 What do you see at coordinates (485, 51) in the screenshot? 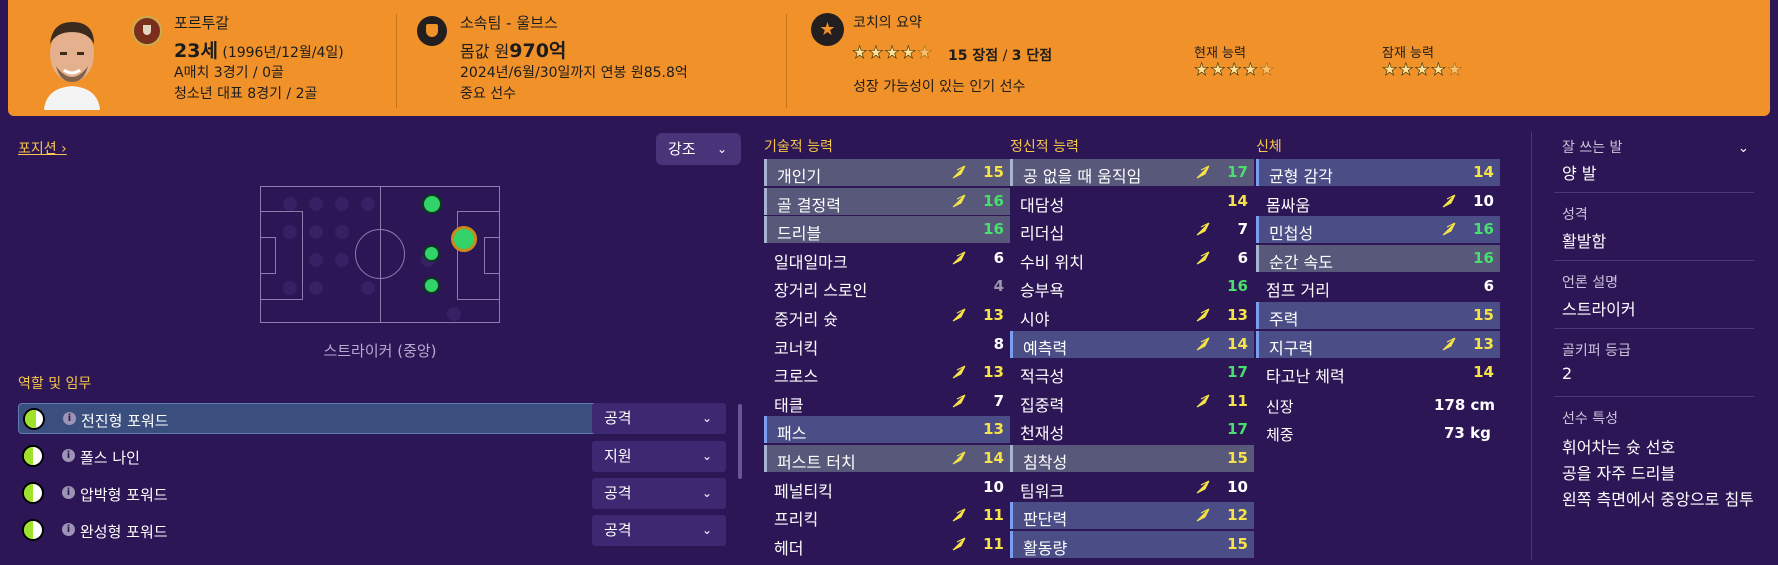
I see `value-label: 몸값 원` at bounding box center [485, 51].